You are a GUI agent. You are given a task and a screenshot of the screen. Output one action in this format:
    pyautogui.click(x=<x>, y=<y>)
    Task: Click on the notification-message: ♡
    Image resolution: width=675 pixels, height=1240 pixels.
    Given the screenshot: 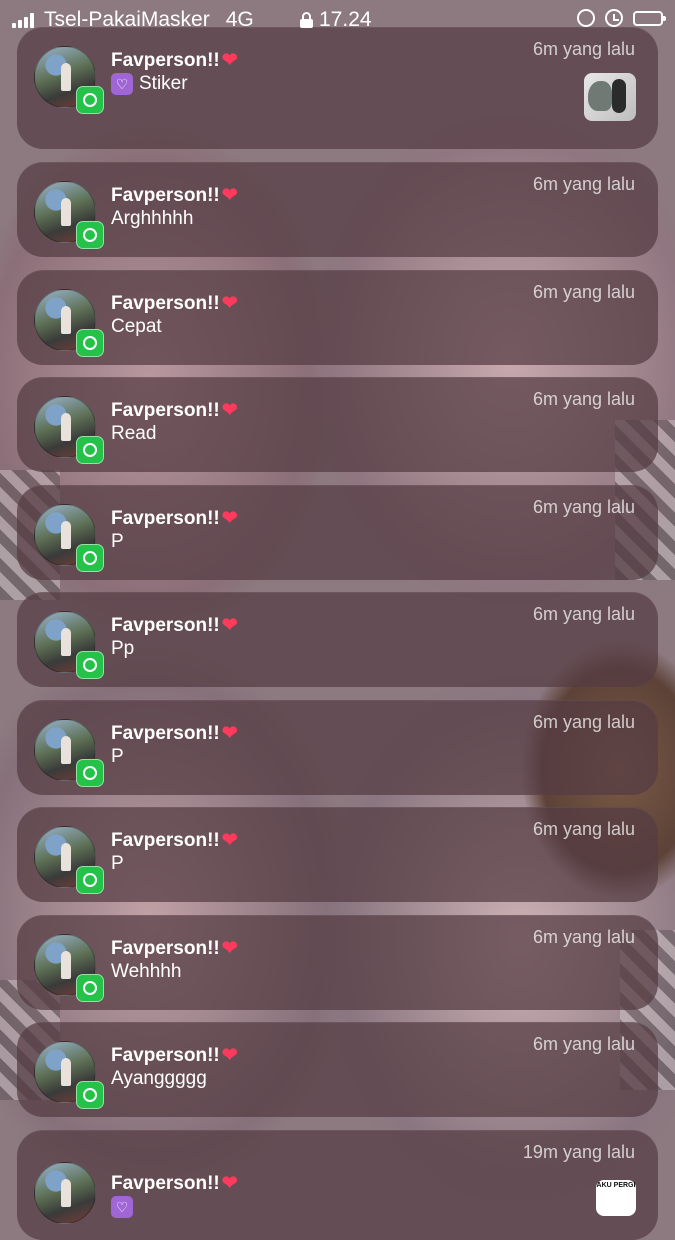 What is the action you would take?
    pyautogui.click(x=122, y=1207)
    